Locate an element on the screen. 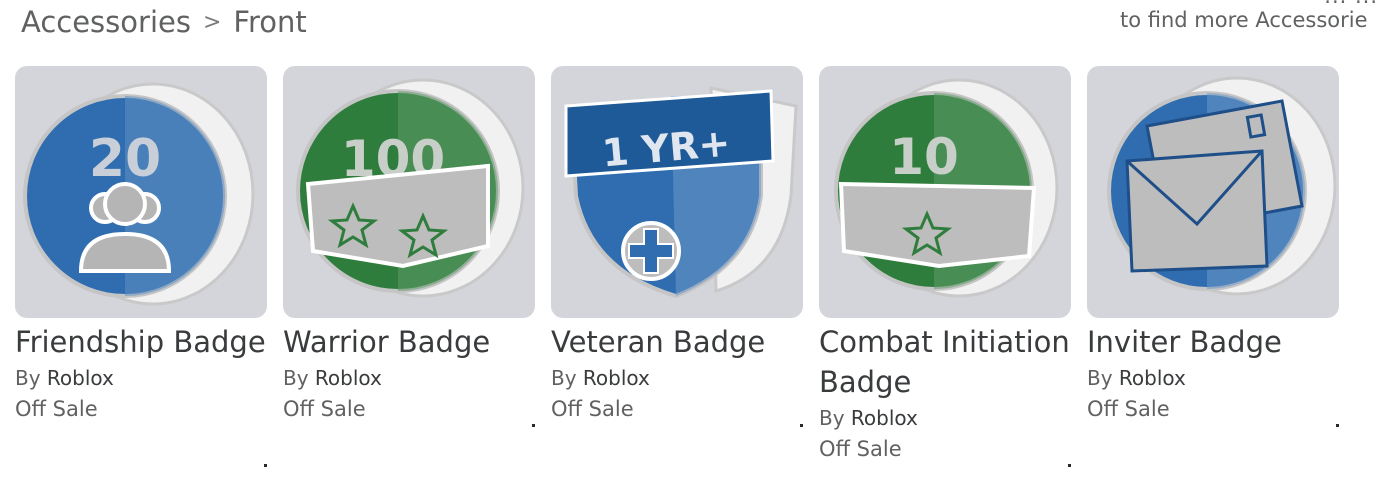 The height and width of the screenshot is (492, 1380). item-name: Warrior Badge is located at coordinates (409, 342).